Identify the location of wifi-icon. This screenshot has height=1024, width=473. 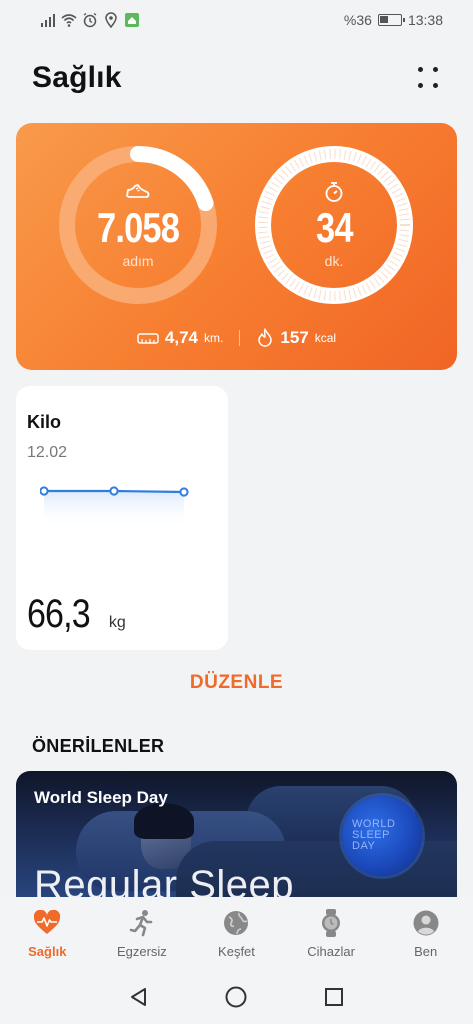
(69, 20).